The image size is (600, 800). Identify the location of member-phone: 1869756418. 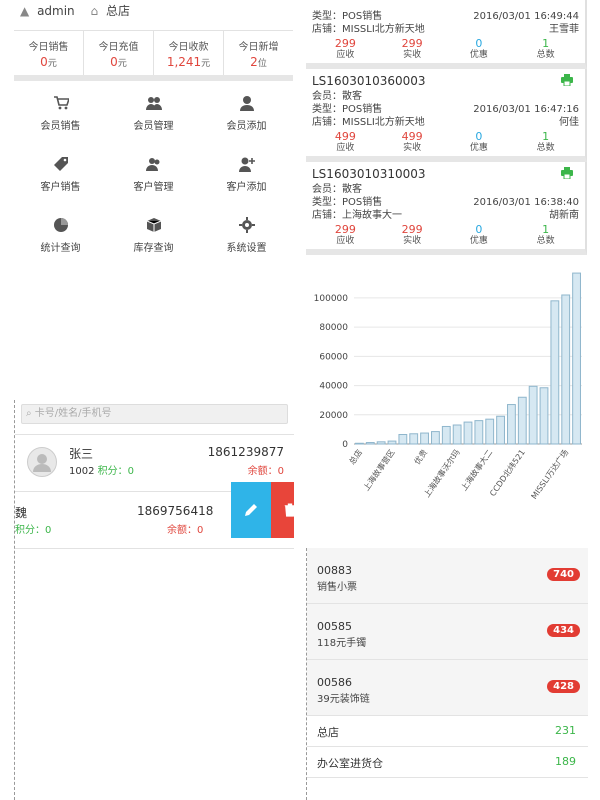
(175, 511).